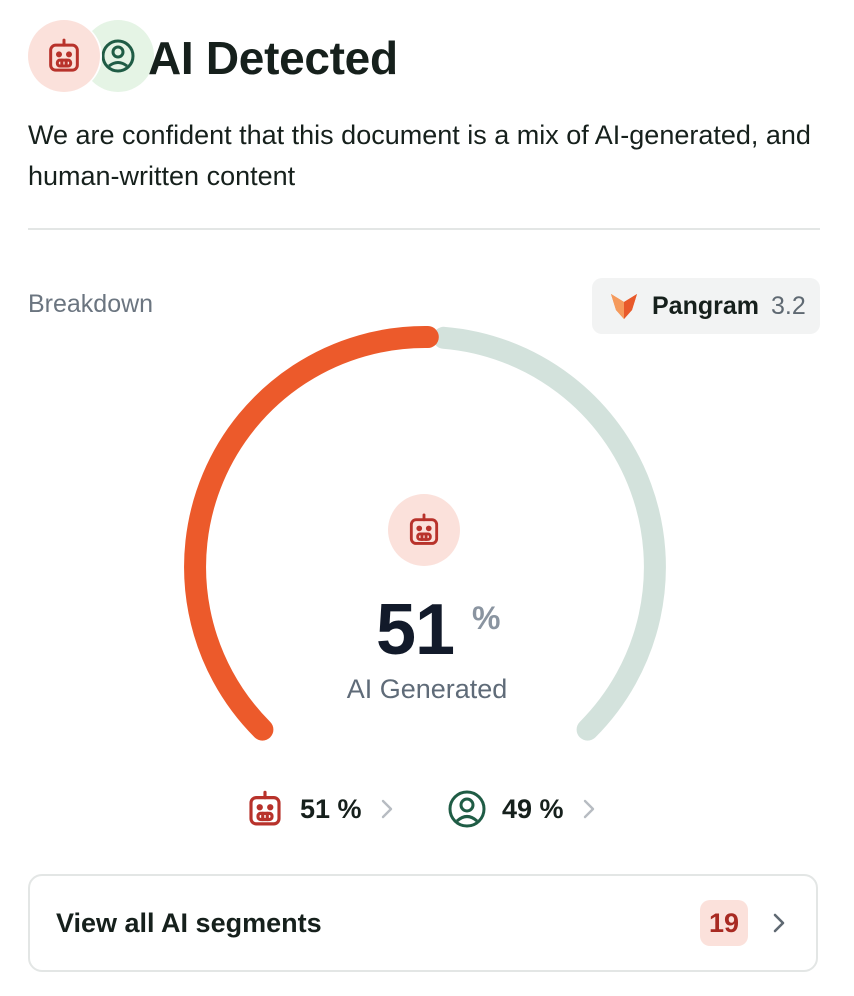  I want to click on detection-status-icons, so click(91, 56).